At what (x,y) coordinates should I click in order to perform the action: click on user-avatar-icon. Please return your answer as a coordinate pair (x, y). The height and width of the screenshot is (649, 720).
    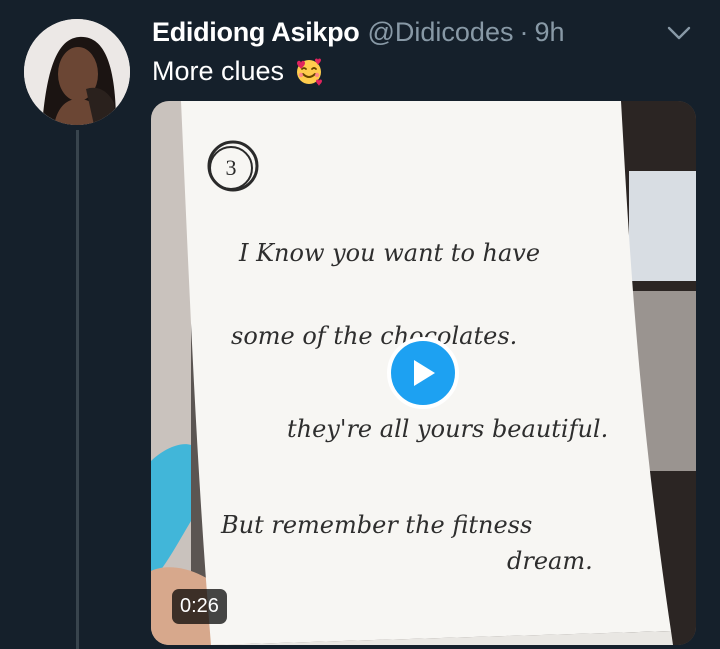
    Looking at the image, I should click on (77, 72).